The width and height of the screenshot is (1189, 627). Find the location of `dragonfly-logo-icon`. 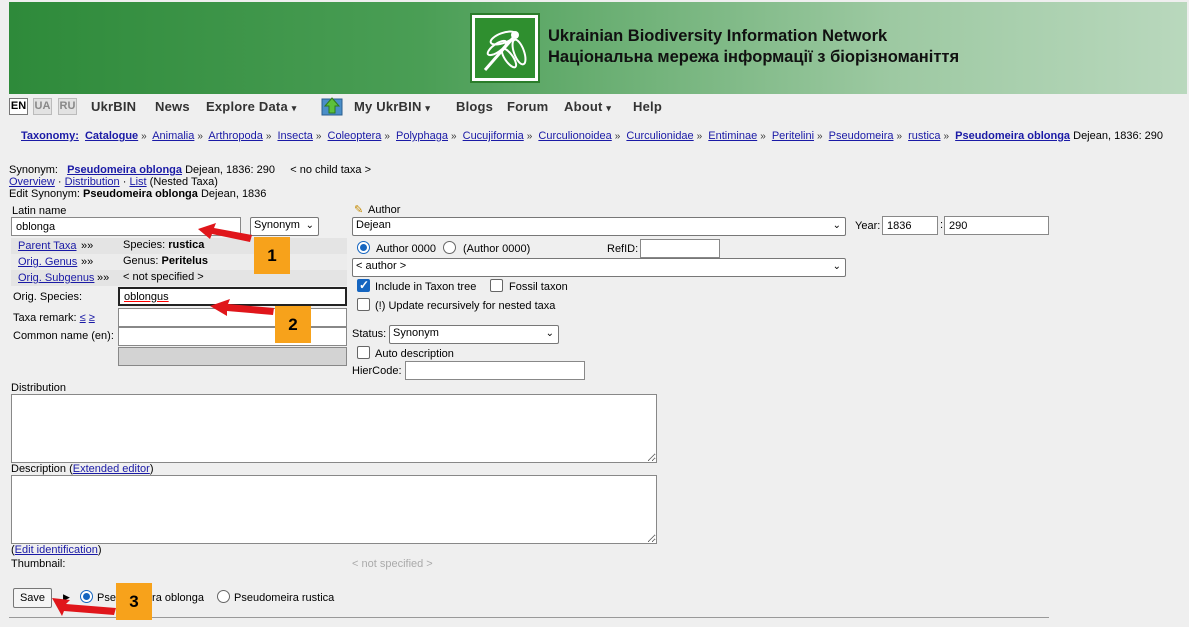

dragonfly-logo-icon is located at coordinates (505, 48).